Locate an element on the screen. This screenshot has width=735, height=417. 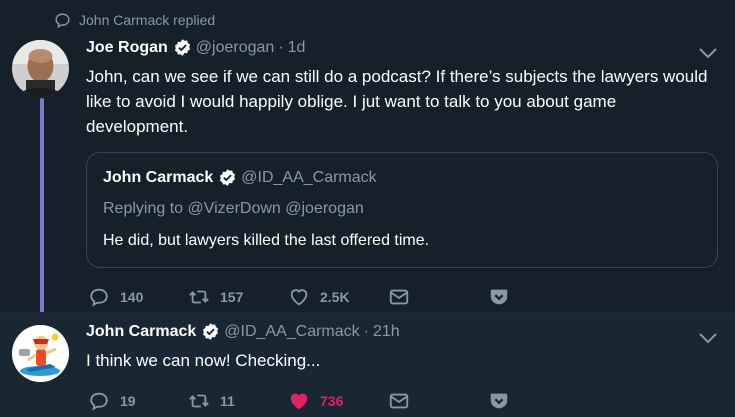
quoted-author-name: John Carmack is located at coordinates (158, 177).